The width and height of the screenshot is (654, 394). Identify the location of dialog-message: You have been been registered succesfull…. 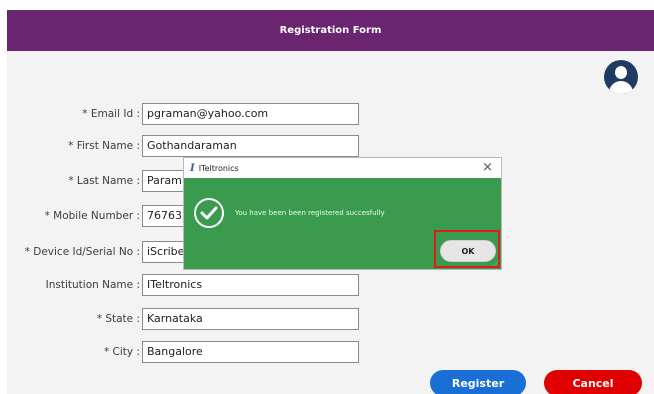
(310, 213).